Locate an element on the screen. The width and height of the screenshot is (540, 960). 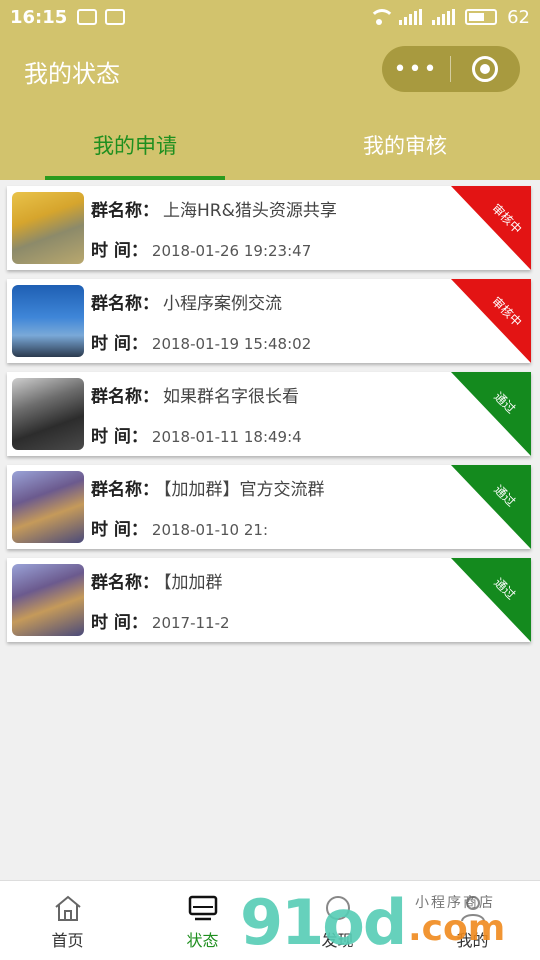
nav-discover: 发现 is located at coordinates (337, 920).